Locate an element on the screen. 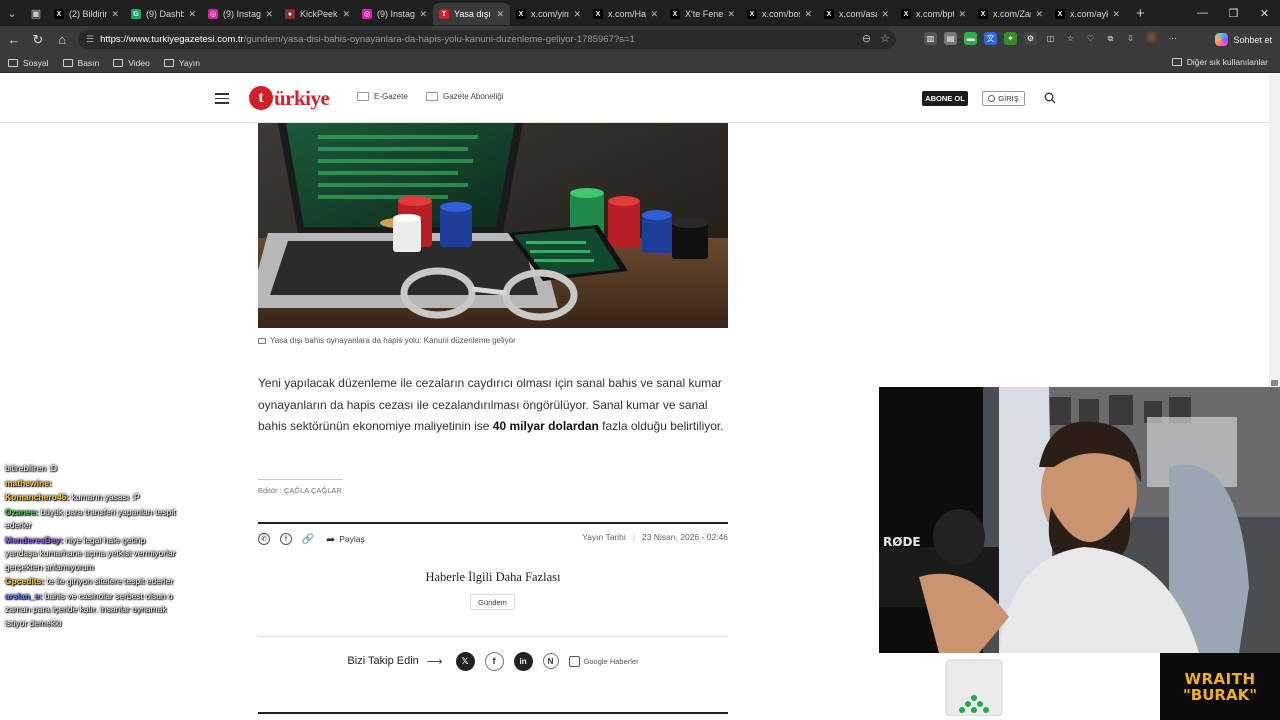 The width and height of the screenshot is (1280, 720). browser-tab: Xx.com/yim ✕ is located at coordinates (548, 14).